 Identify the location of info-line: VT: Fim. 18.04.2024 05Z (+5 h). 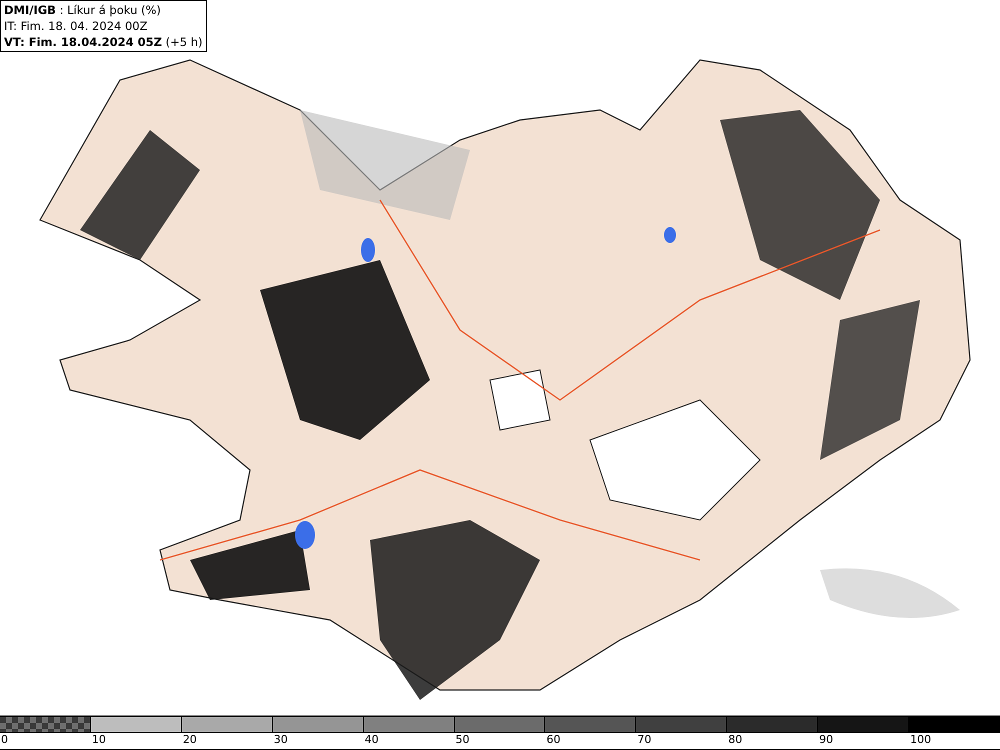
(103, 42).